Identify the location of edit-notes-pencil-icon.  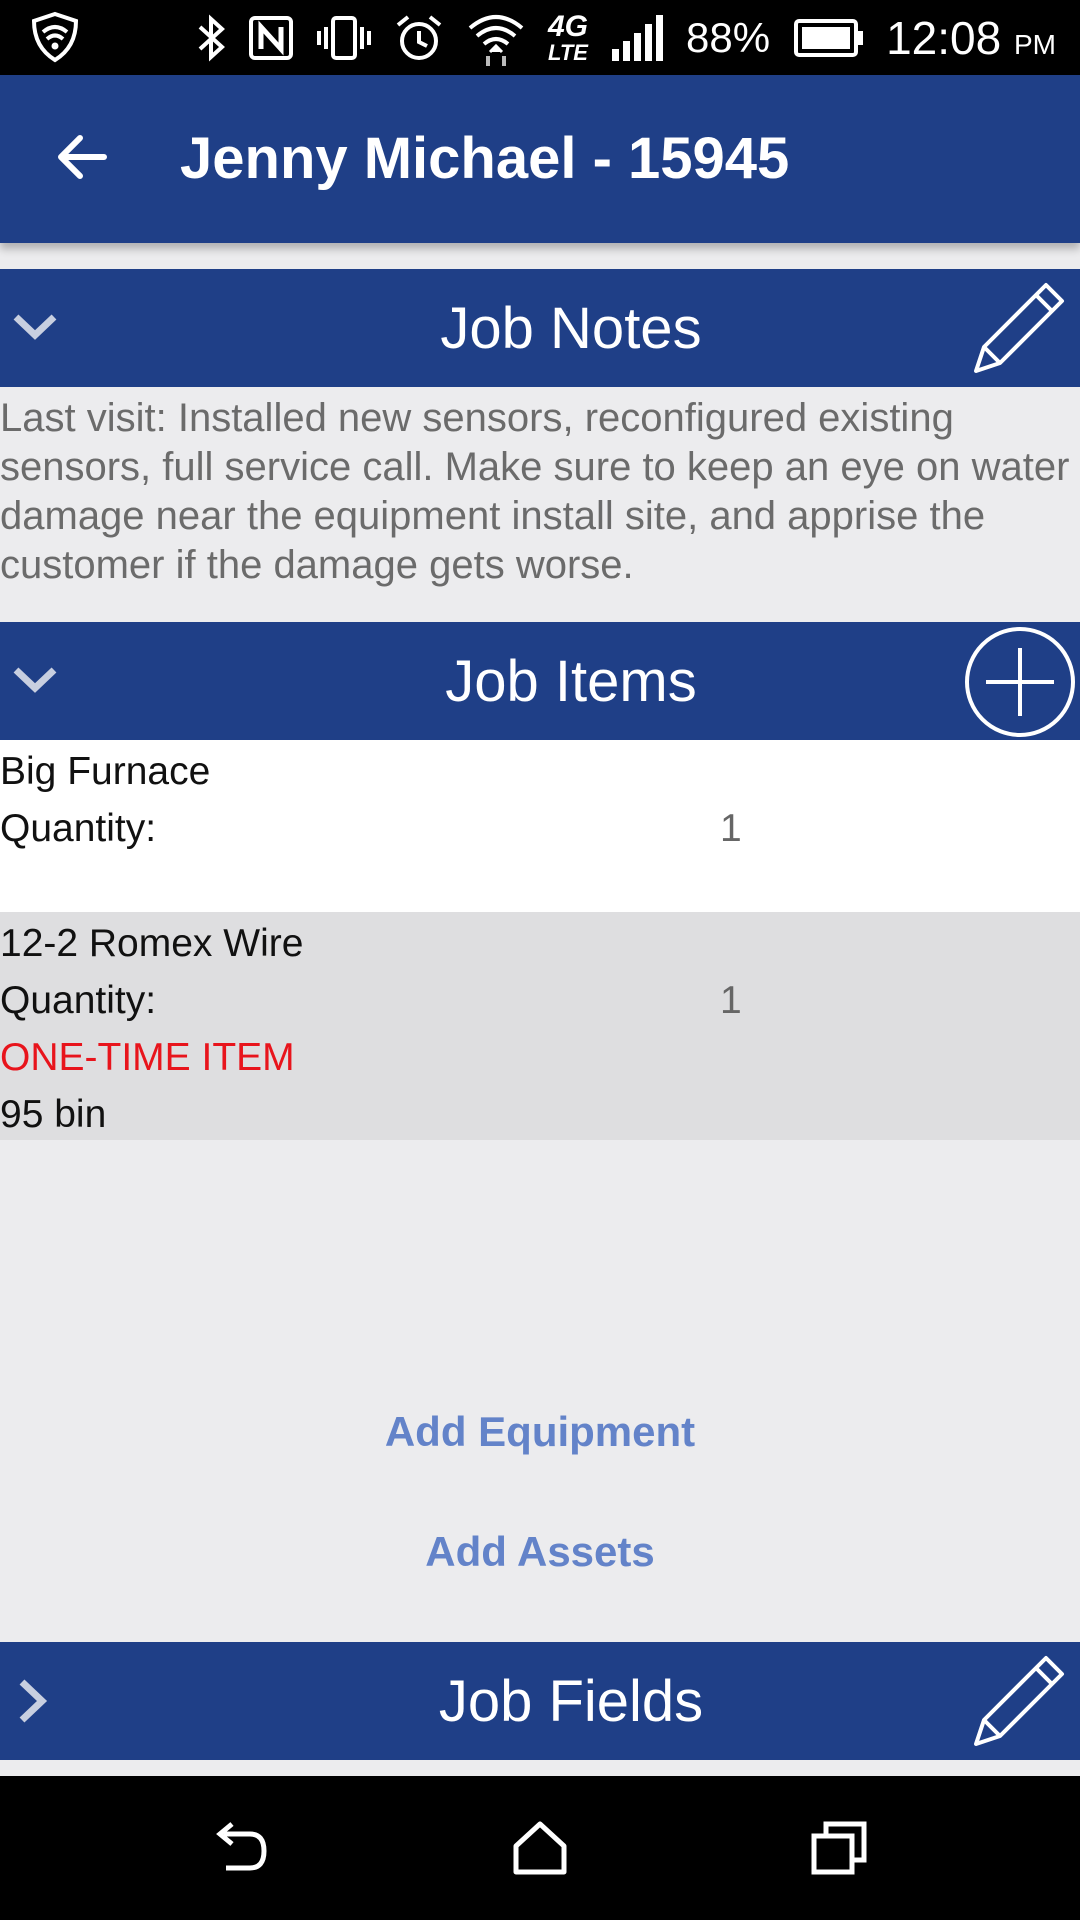
(1018, 331).